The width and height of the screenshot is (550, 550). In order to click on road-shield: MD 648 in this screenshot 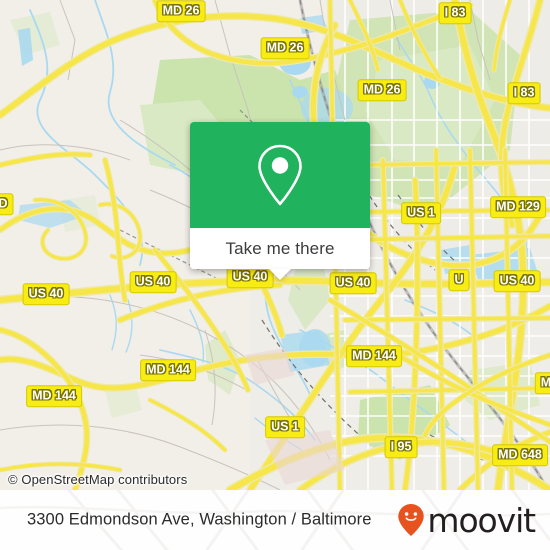, I will do `click(520, 455)`.